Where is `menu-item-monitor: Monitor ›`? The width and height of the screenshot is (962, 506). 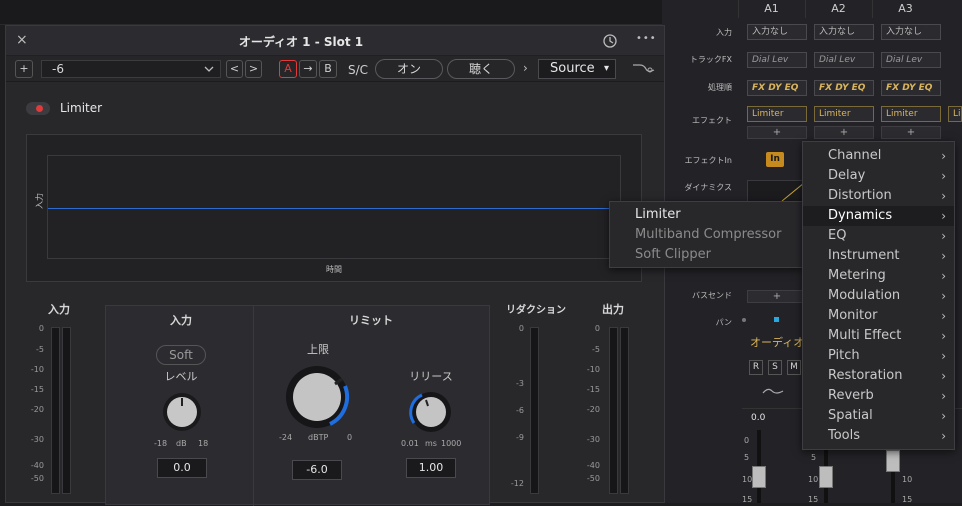
menu-item-monitor: Monitor › is located at coordinates (878, 316).